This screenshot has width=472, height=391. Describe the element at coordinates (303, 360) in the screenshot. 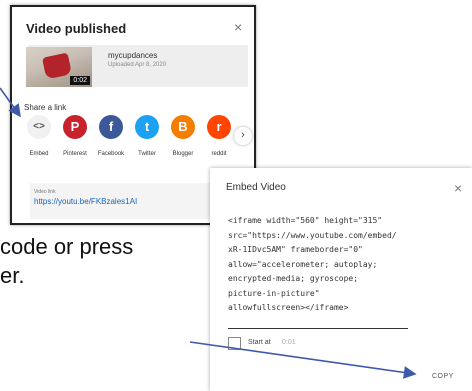

I see `arrow-to-copy` at that location.